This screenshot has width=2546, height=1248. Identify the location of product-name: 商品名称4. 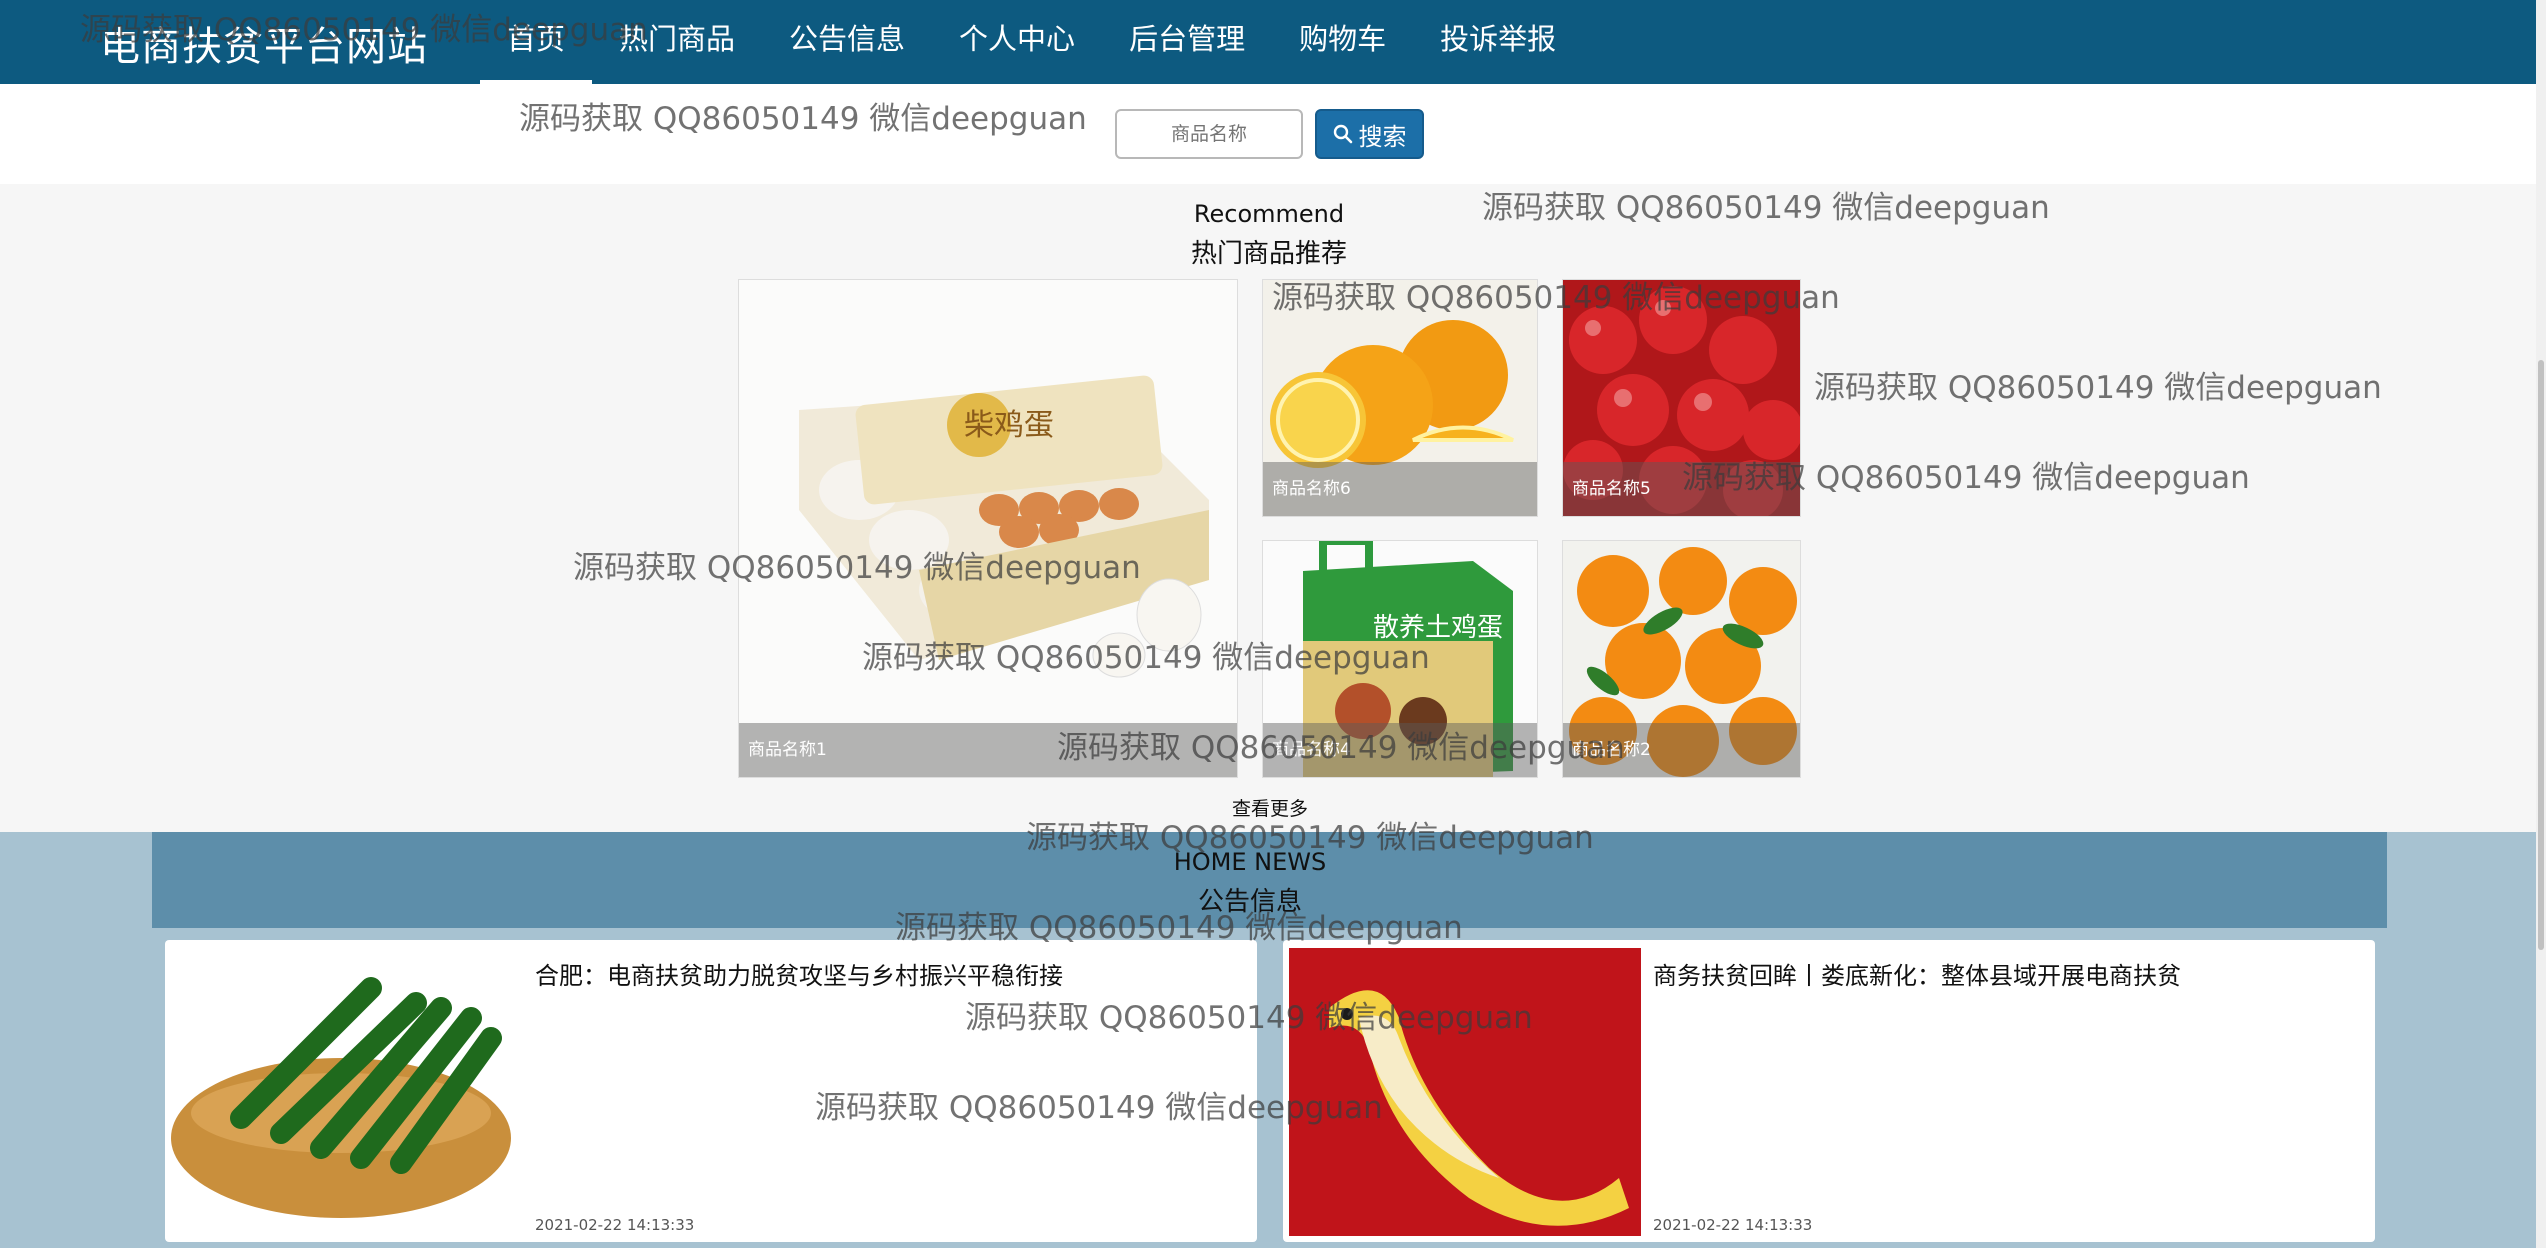
(1400, 750).